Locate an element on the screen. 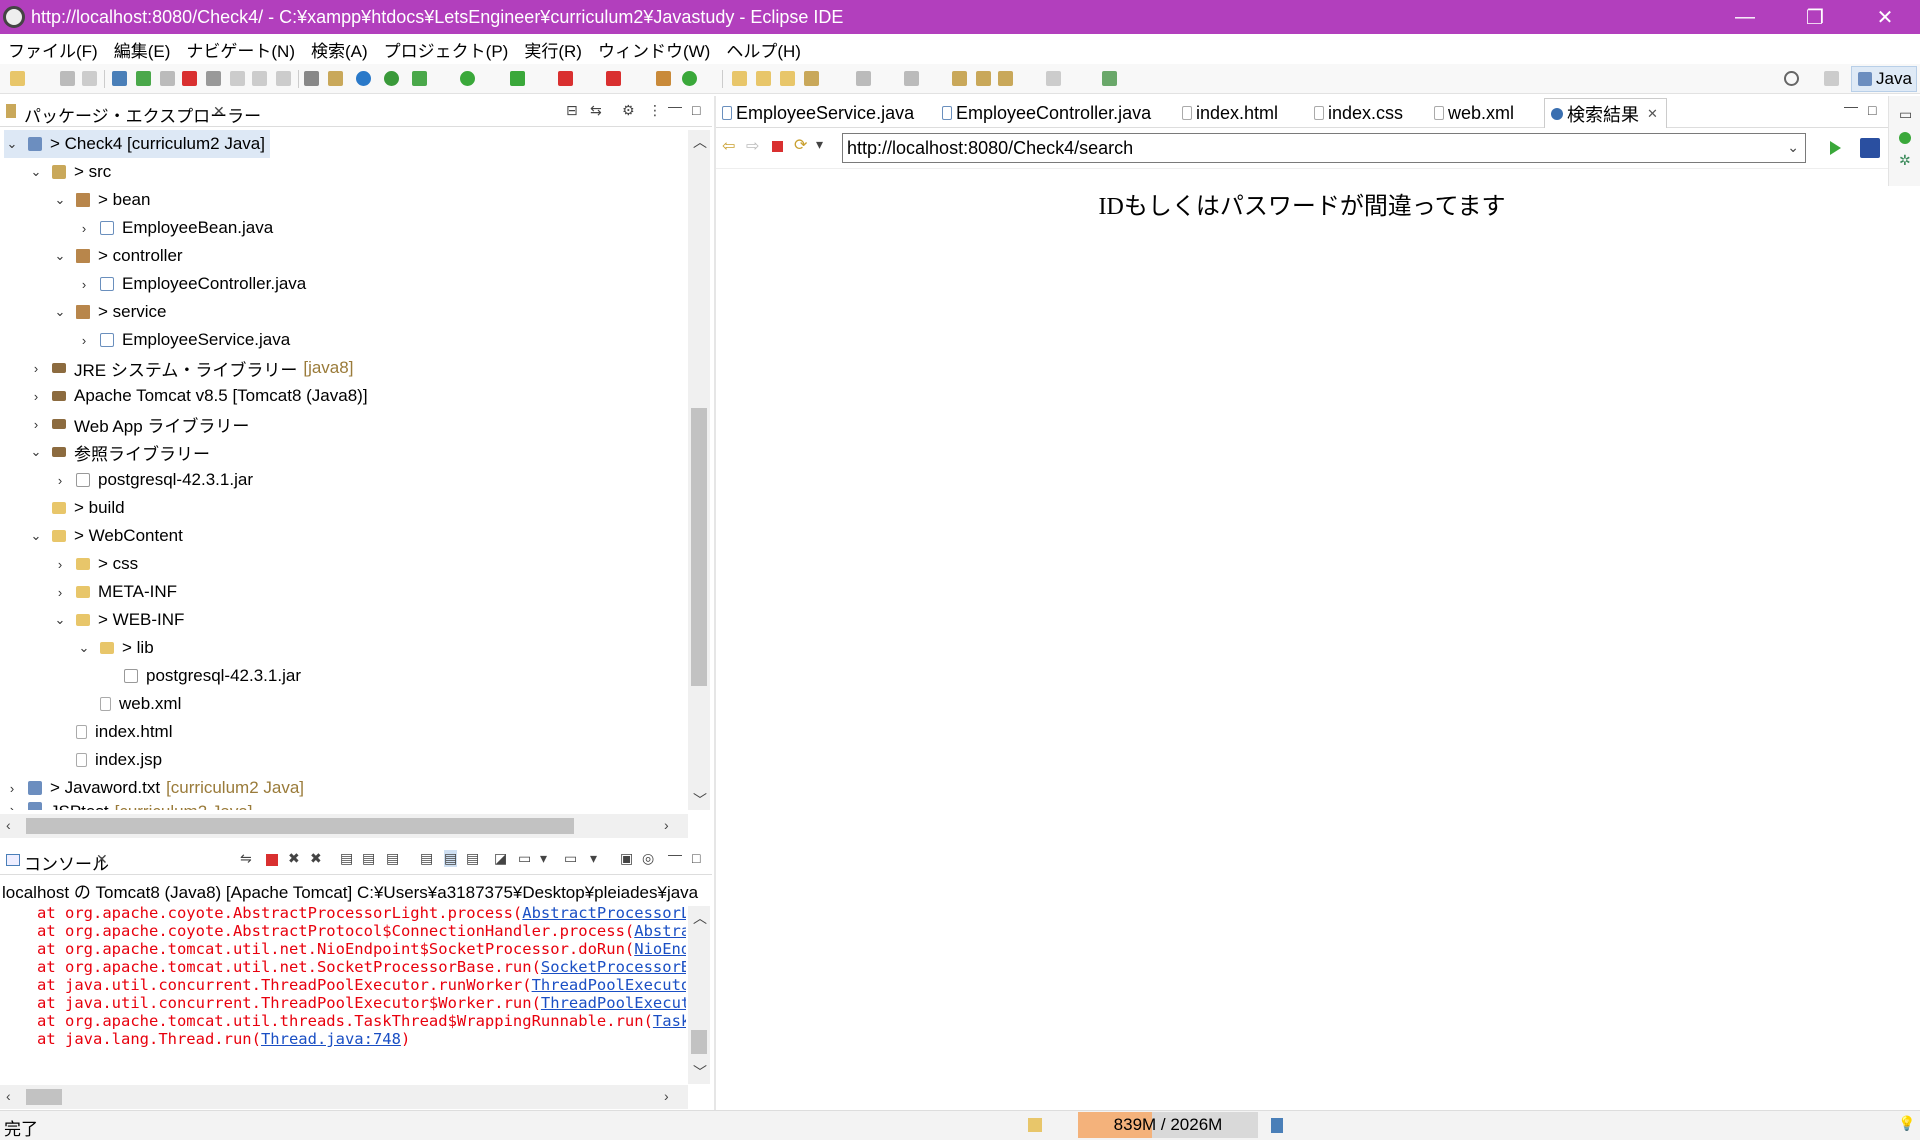  stop-icon is located at coordinates (777, 146).